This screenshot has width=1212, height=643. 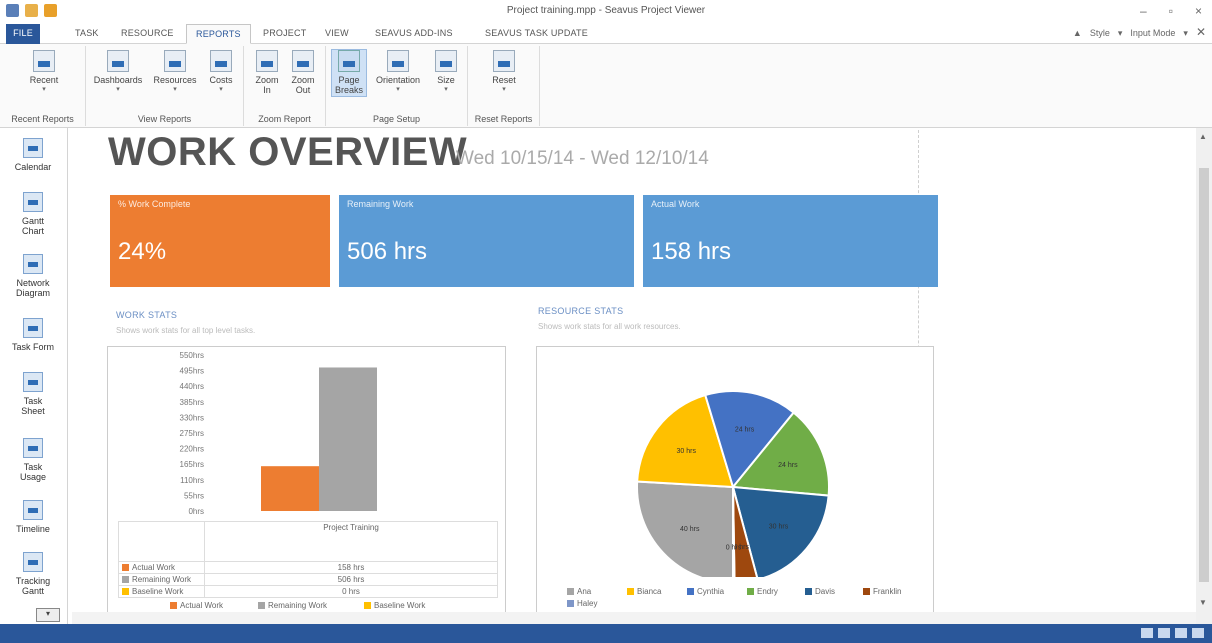 What do you see at coordinates (446, 72) in the screenshot?
I see `size-button: Size ▾` at bounding box center [446, 72].